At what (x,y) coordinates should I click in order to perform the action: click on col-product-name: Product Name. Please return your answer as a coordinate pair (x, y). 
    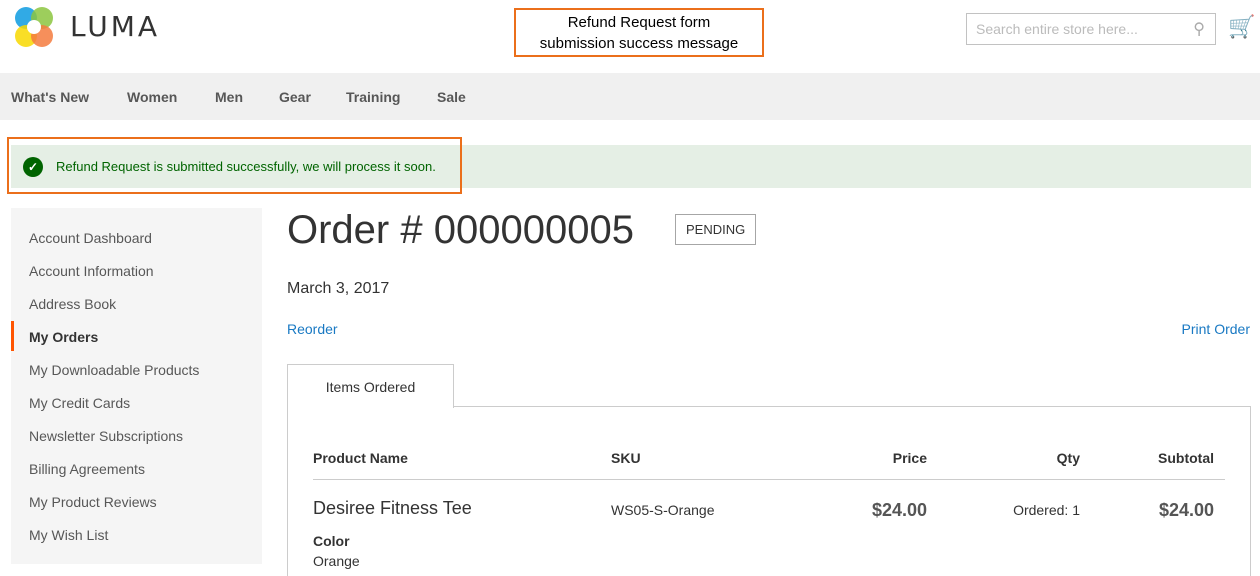
    Looking at the image, I should click on (360, 458).